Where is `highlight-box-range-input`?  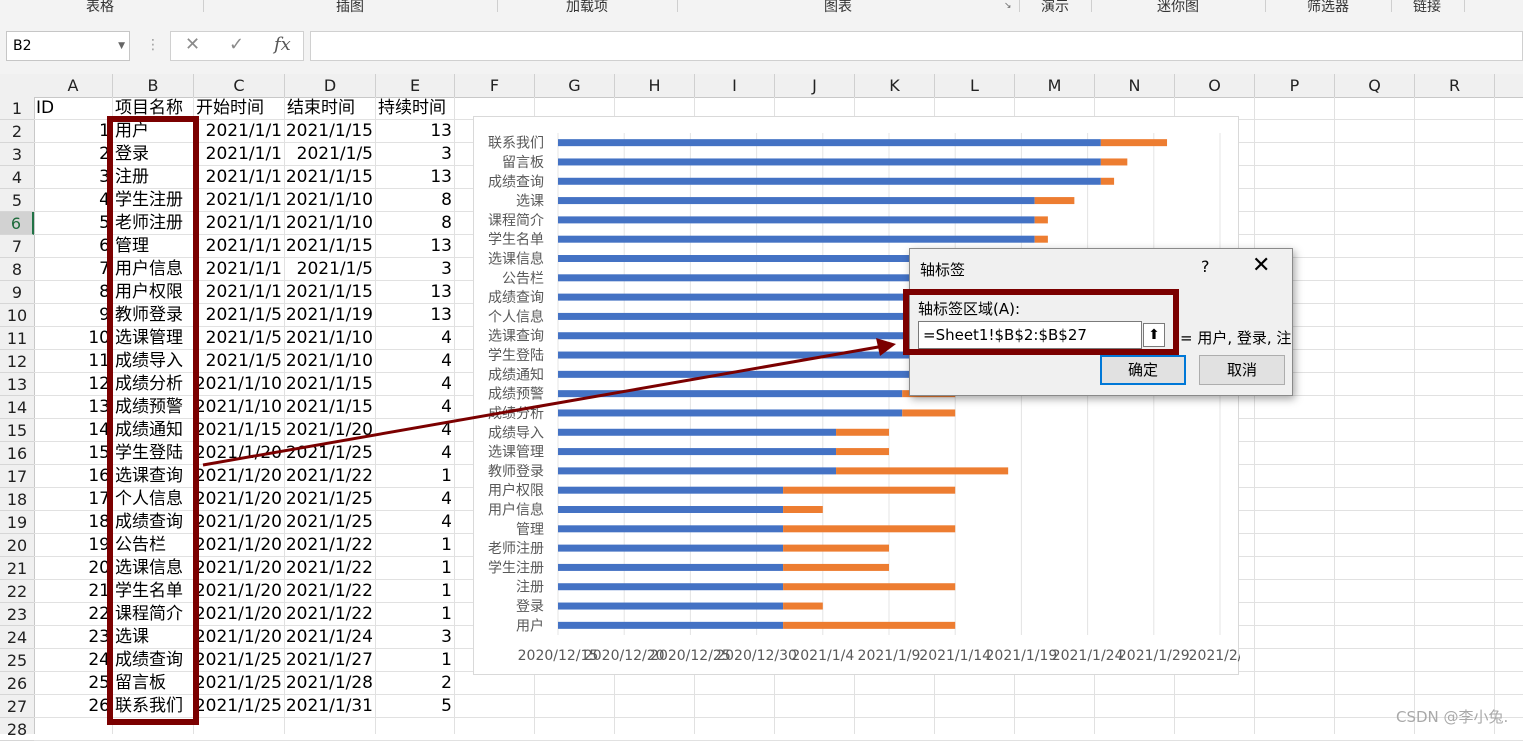
highlight-box-range-input is located at coordinates (1041, 322).